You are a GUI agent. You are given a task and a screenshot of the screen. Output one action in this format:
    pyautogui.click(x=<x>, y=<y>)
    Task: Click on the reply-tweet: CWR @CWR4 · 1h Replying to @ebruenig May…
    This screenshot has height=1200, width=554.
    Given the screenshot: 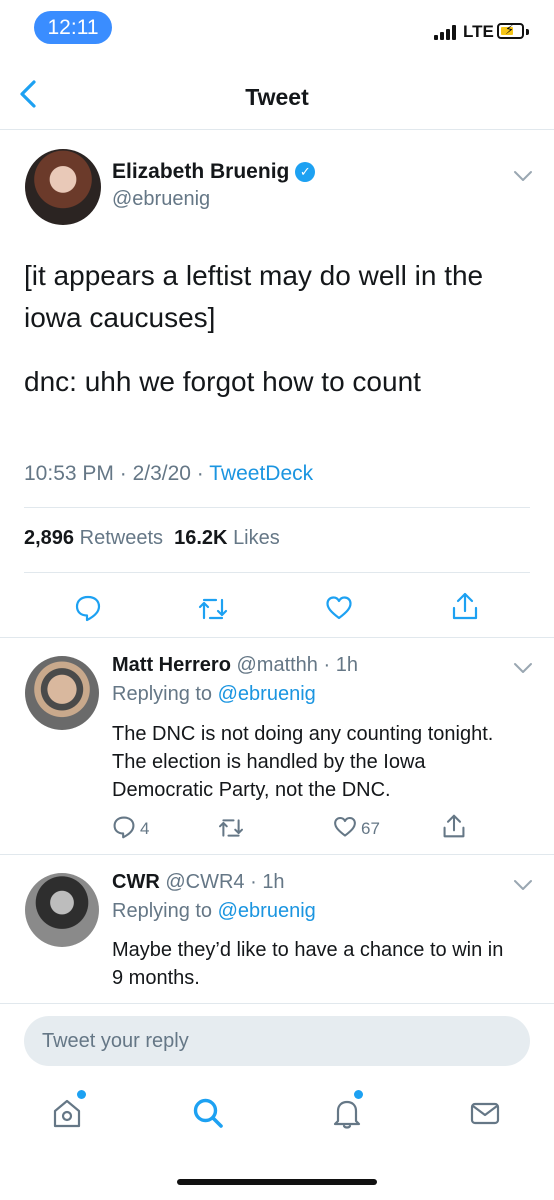 What is the action you would take?
    pyautogui.click(x=277, y=929)
    